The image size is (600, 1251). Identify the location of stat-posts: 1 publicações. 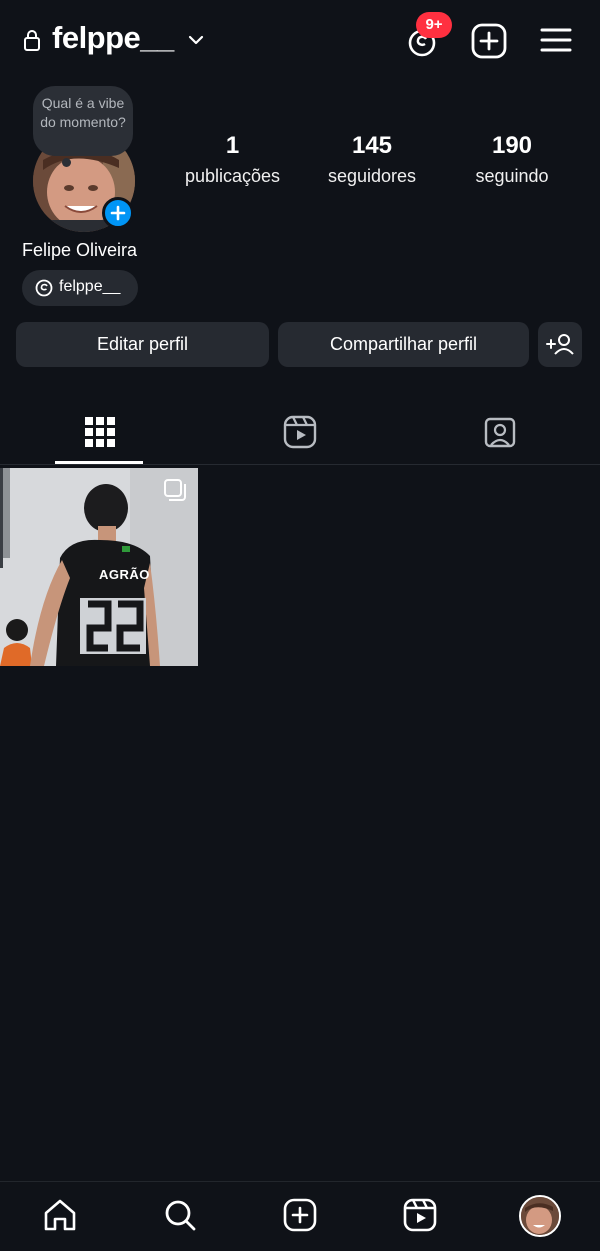
(232, 159).